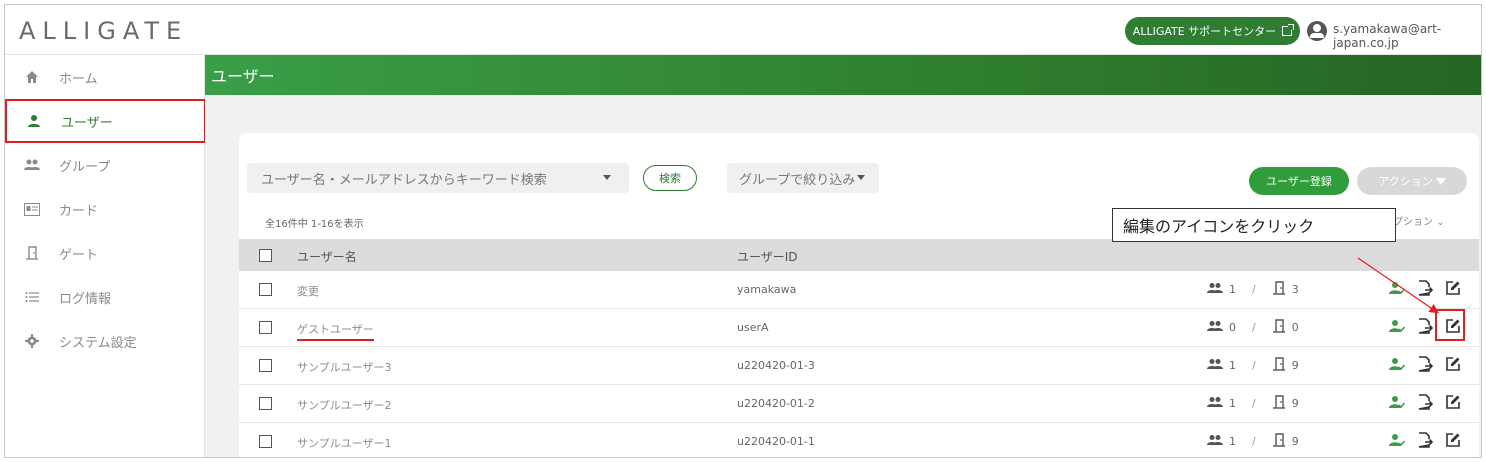 This screenshot has width=1486, height=462. What do you see at coordinates (1254, 225) in the screenshot?
I see `annotation-callout: 編集のアイコンをクリック` at bounding box center [1254, 225].